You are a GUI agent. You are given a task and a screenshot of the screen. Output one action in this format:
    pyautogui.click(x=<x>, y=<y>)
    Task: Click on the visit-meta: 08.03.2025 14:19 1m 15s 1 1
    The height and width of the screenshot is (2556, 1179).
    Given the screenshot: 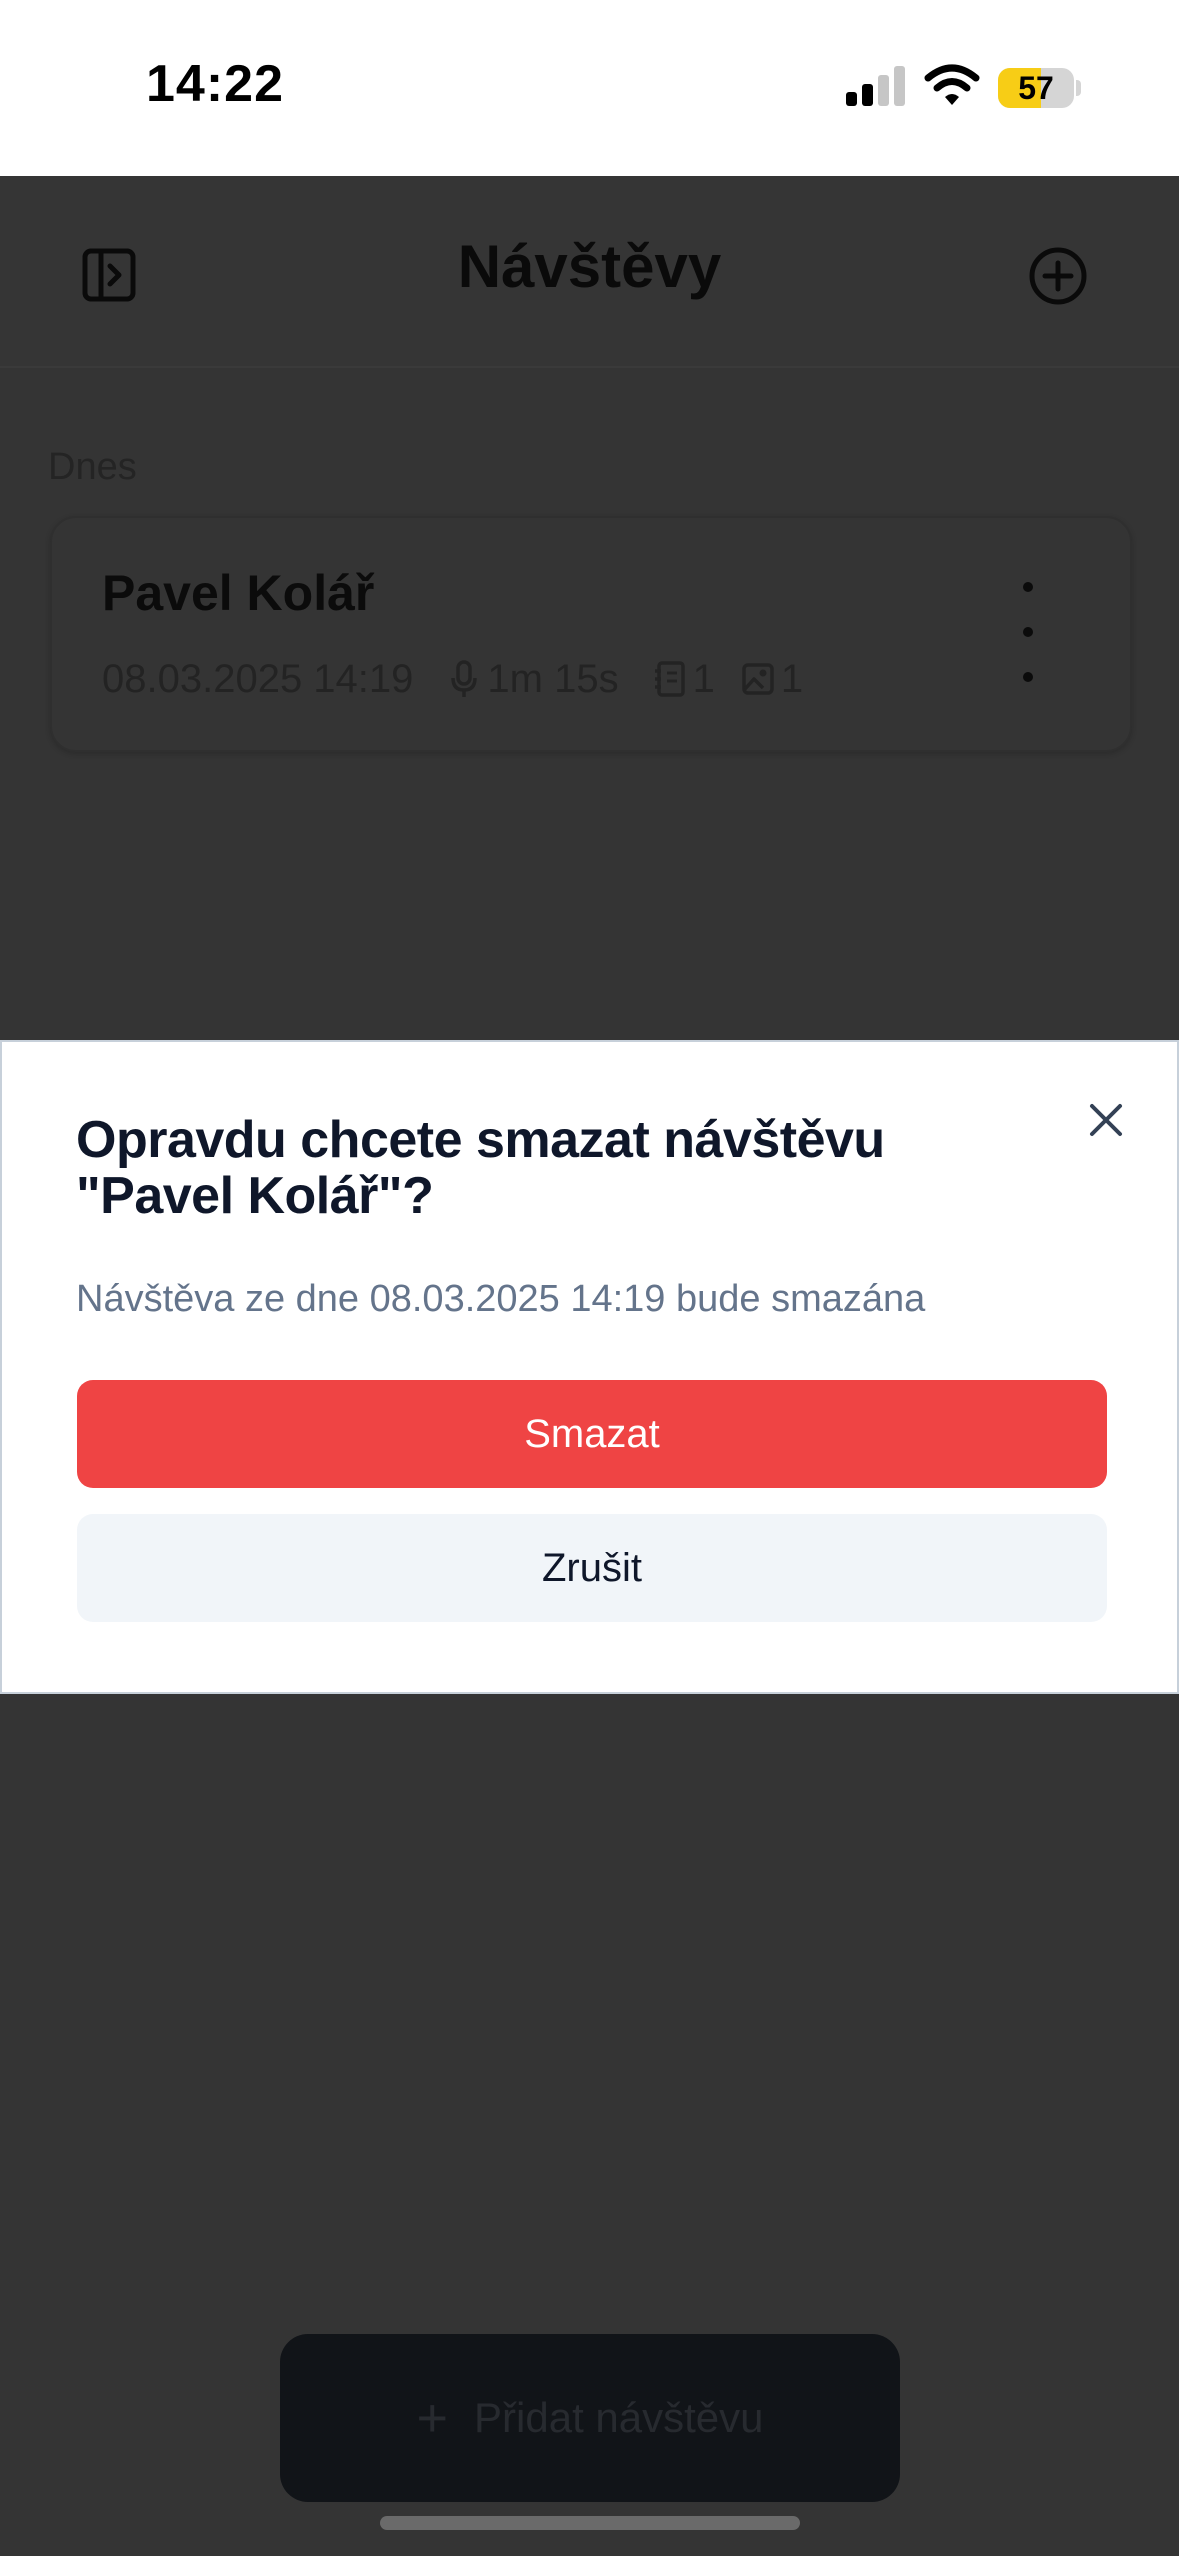 What is the action you would take?
    pyautogui.click(x=452, y=679)
    